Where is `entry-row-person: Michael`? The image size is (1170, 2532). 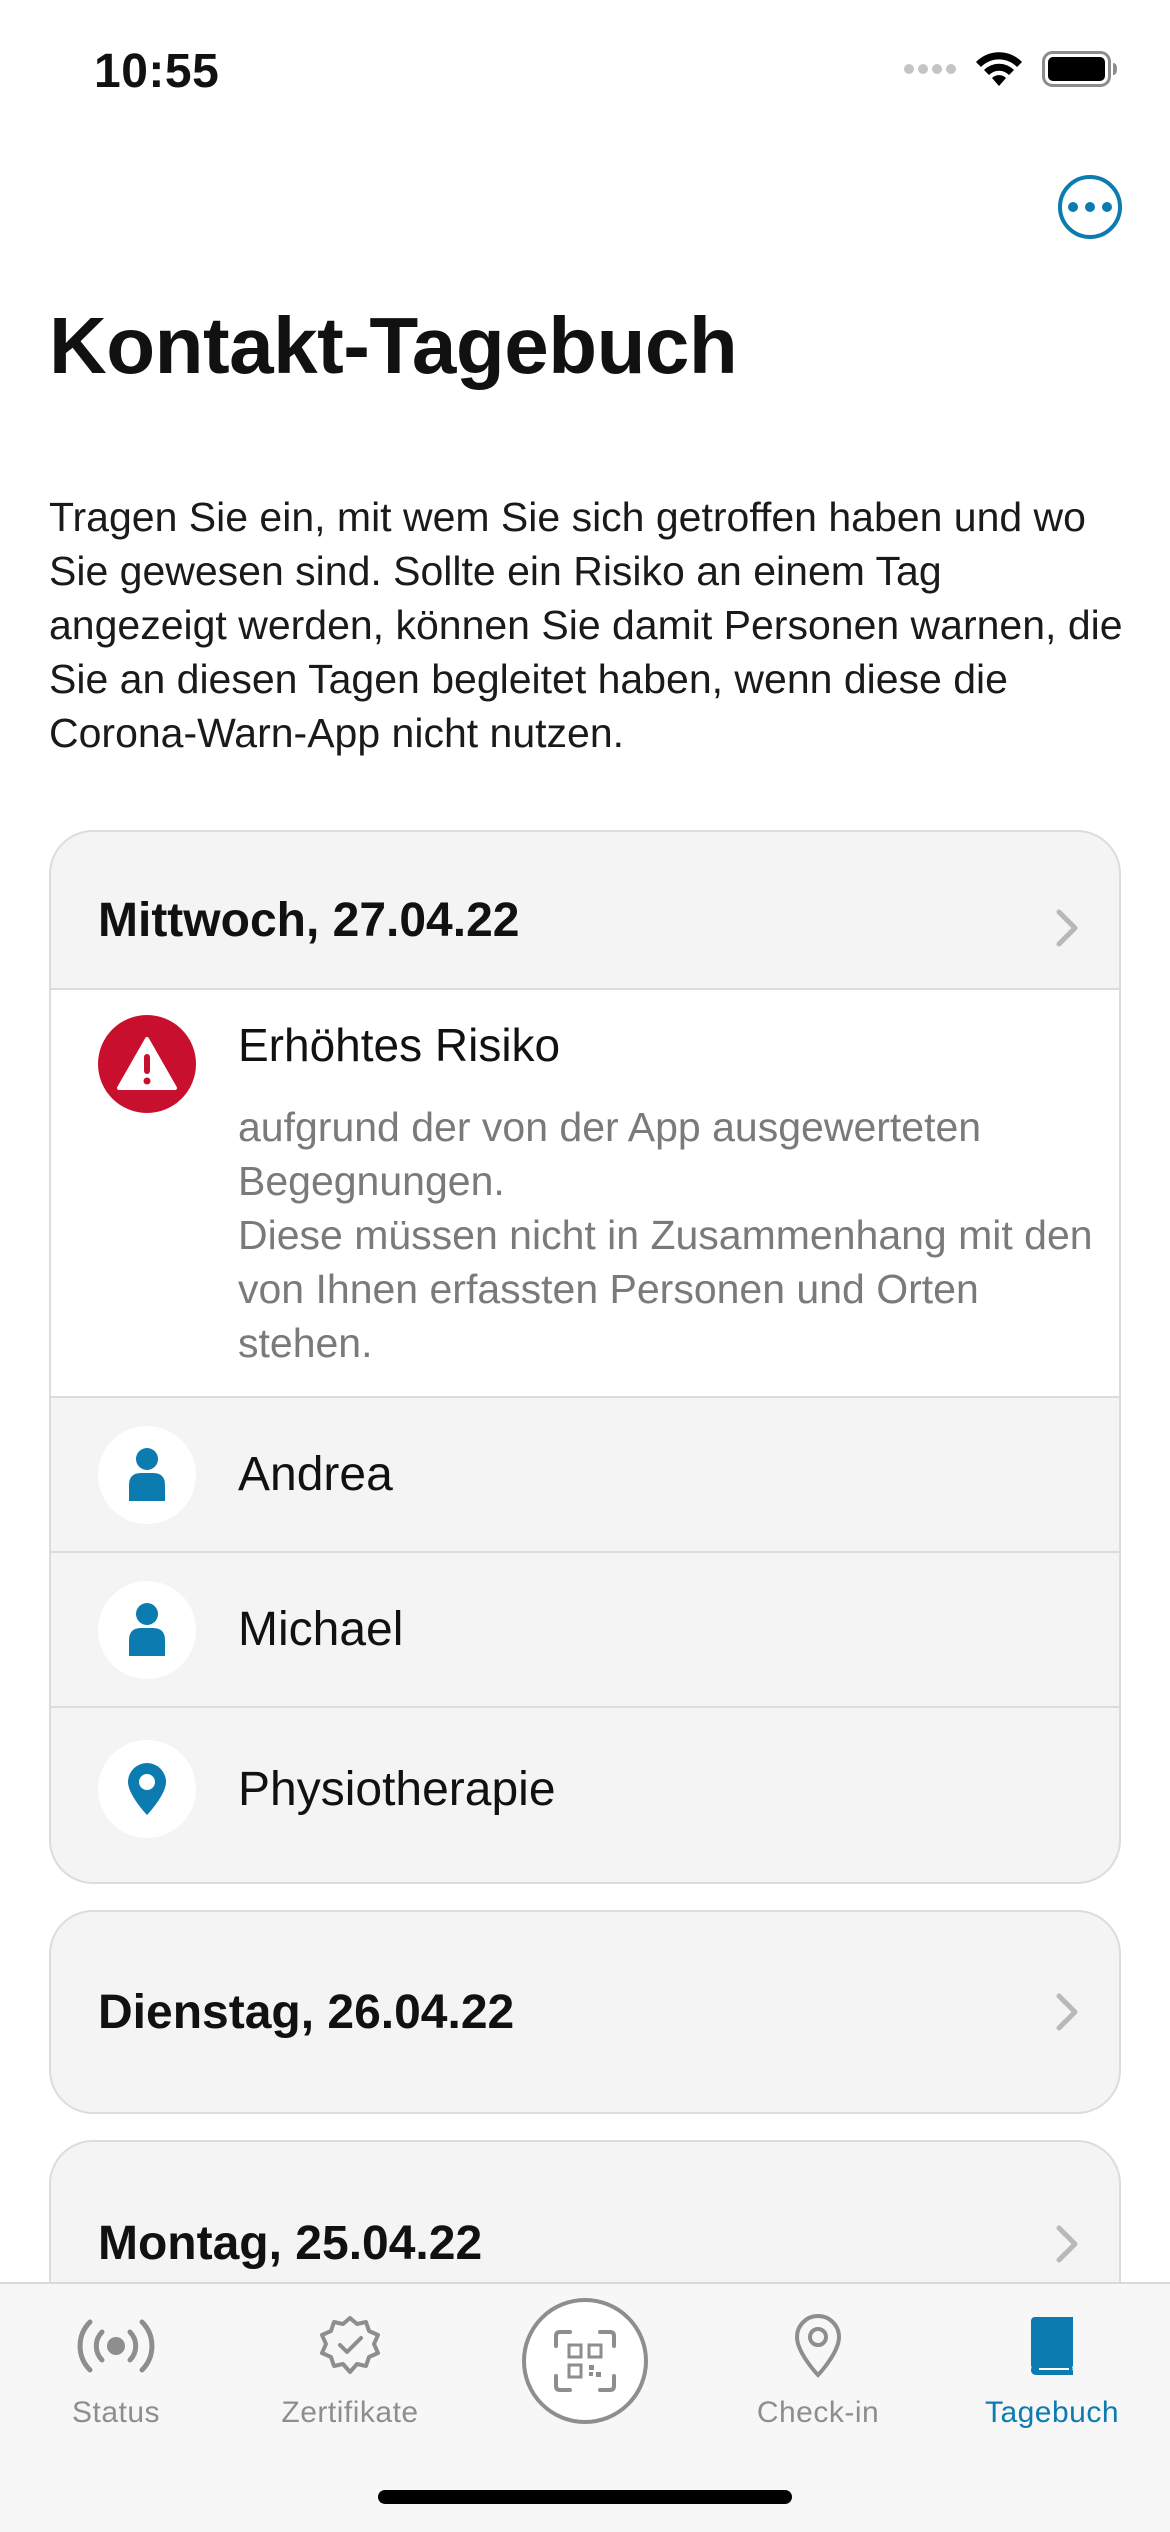
entry-row-person: Michael is located at coordinates (585, 1630).